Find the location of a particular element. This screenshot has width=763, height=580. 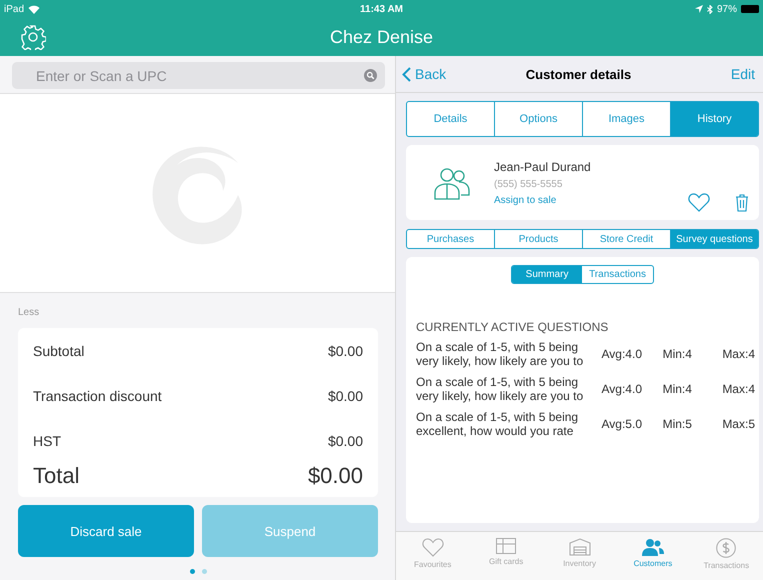

clock: 11:43 AM is located at coordinates (381, 9).